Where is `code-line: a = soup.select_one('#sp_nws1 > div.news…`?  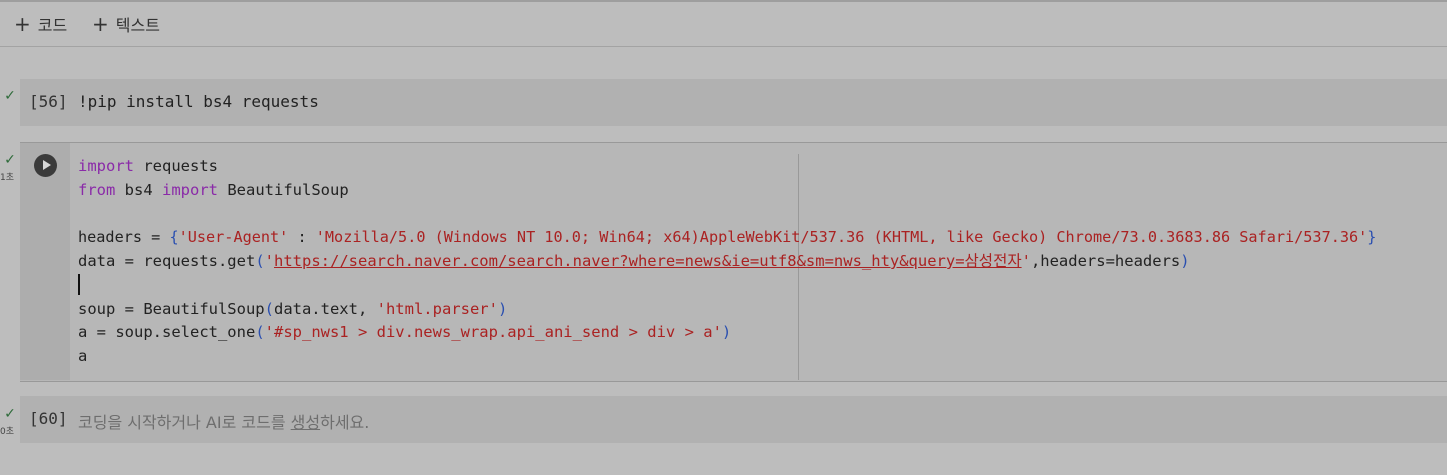 code-line: a = soup.select_one('#sp_nws1 > div.news… is located at coordinates (404, 332).